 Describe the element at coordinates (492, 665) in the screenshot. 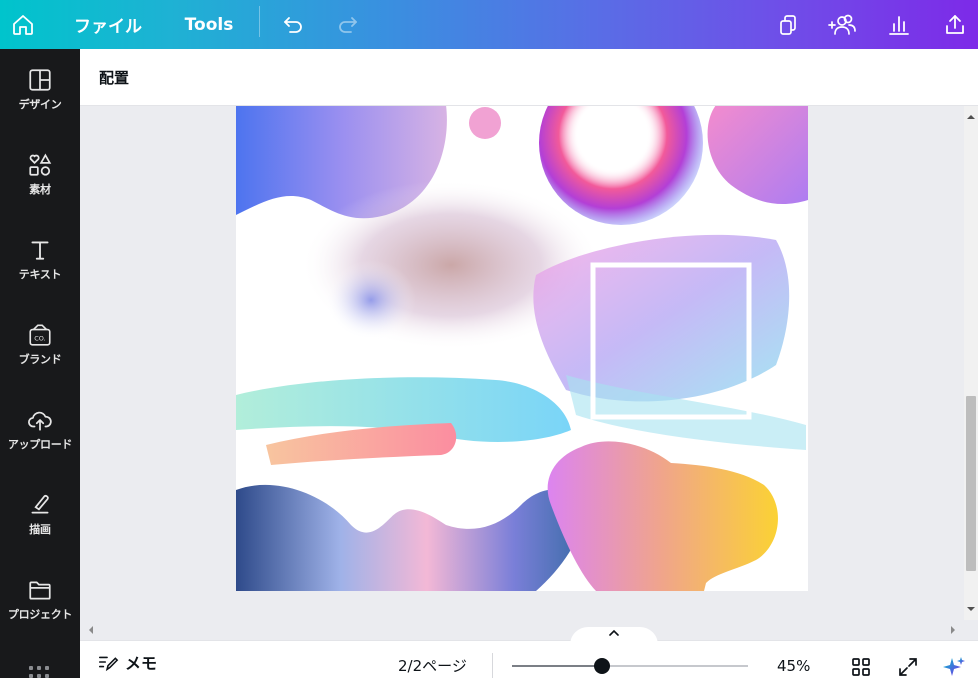

I see `bottom-divider` at that location.